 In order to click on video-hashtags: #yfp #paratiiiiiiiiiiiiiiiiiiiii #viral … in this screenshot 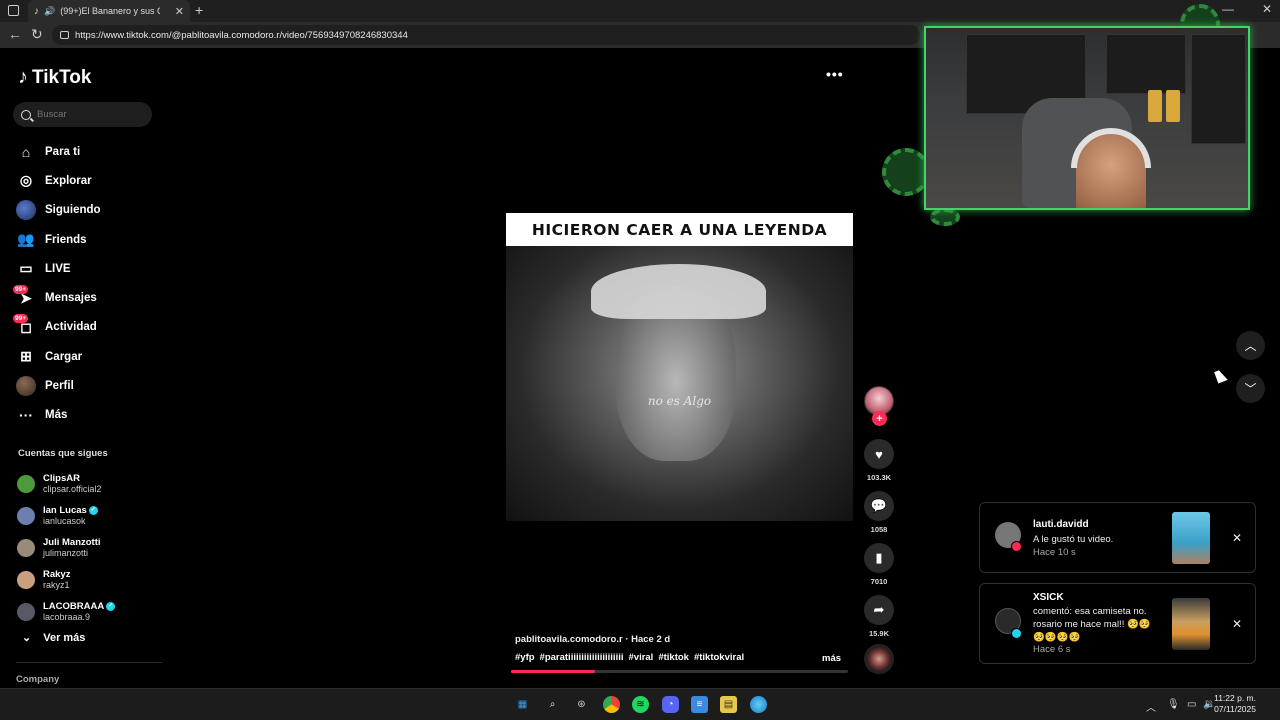, I will do `click(629, 657)`.